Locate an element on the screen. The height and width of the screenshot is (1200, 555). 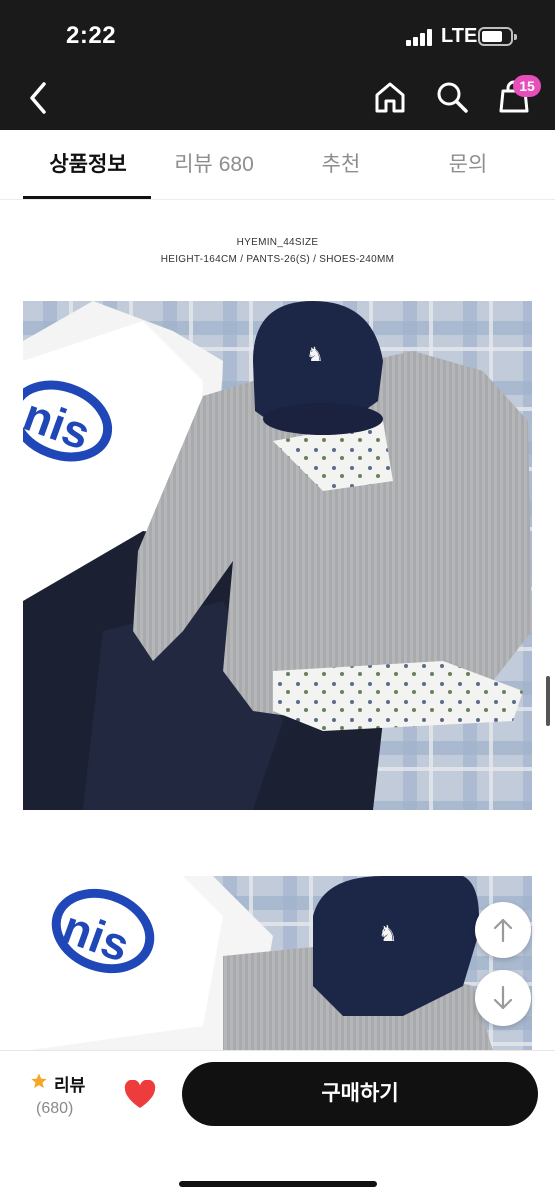
star-icon is located at coordinates (39, 1080).